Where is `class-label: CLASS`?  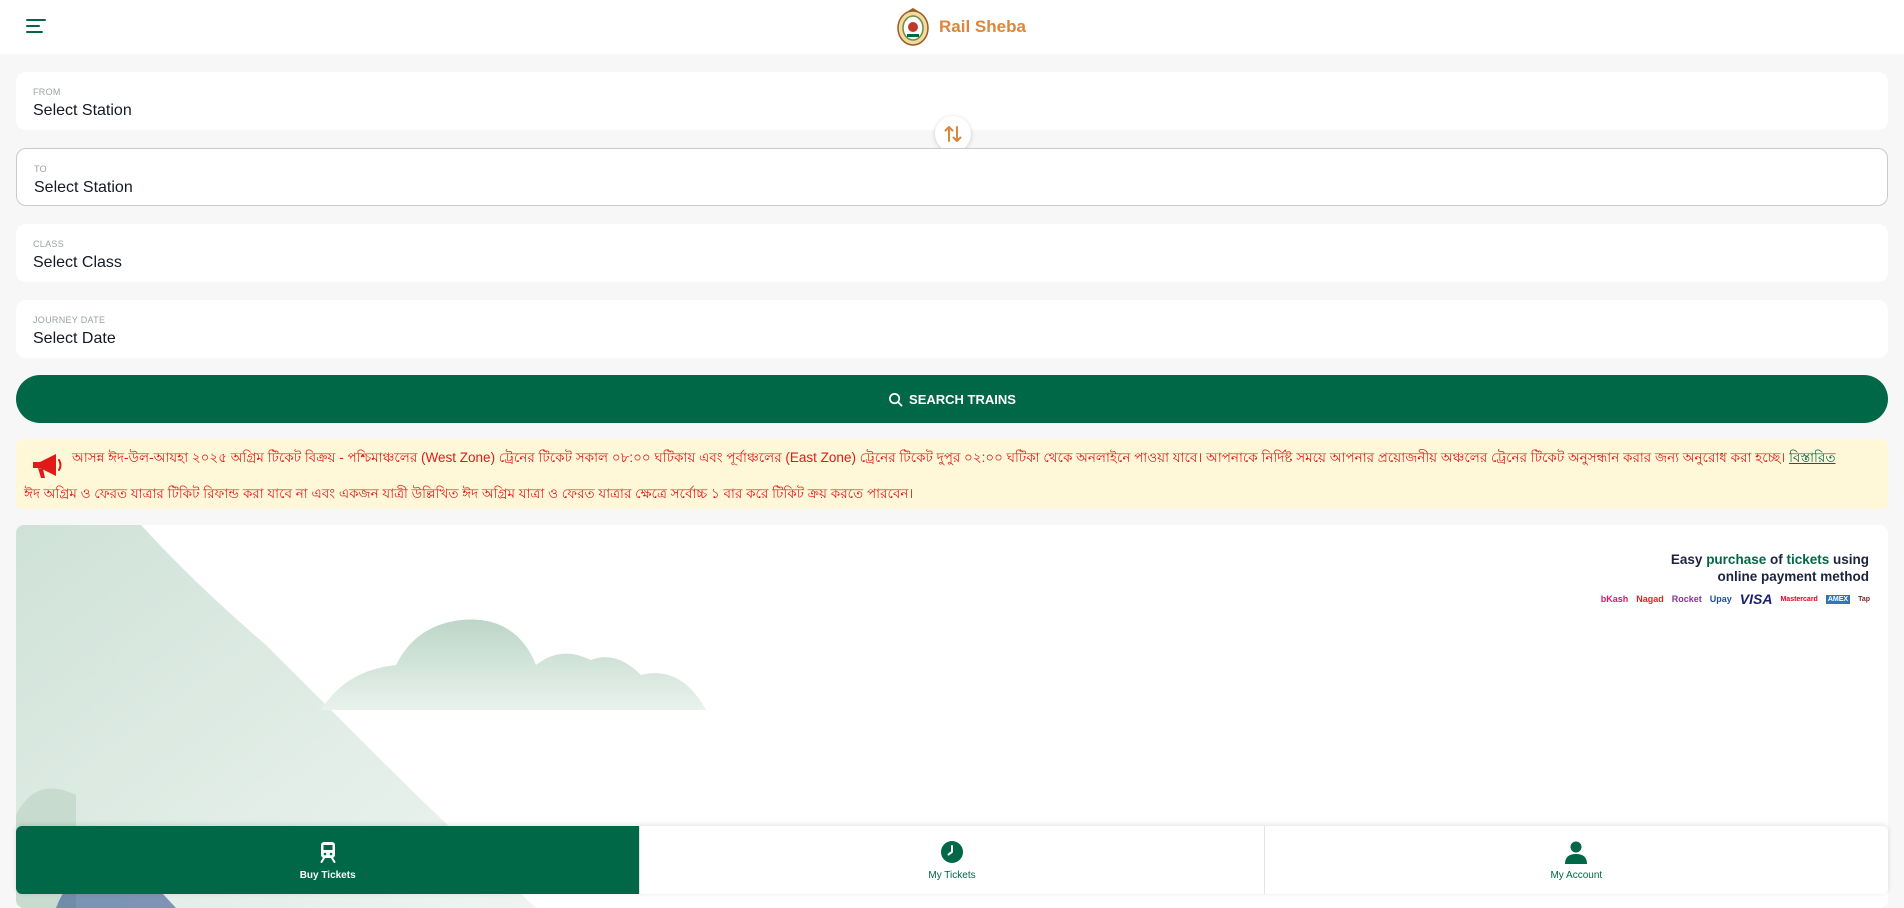
class-label: CLASS is located at coordinates (49, 244).